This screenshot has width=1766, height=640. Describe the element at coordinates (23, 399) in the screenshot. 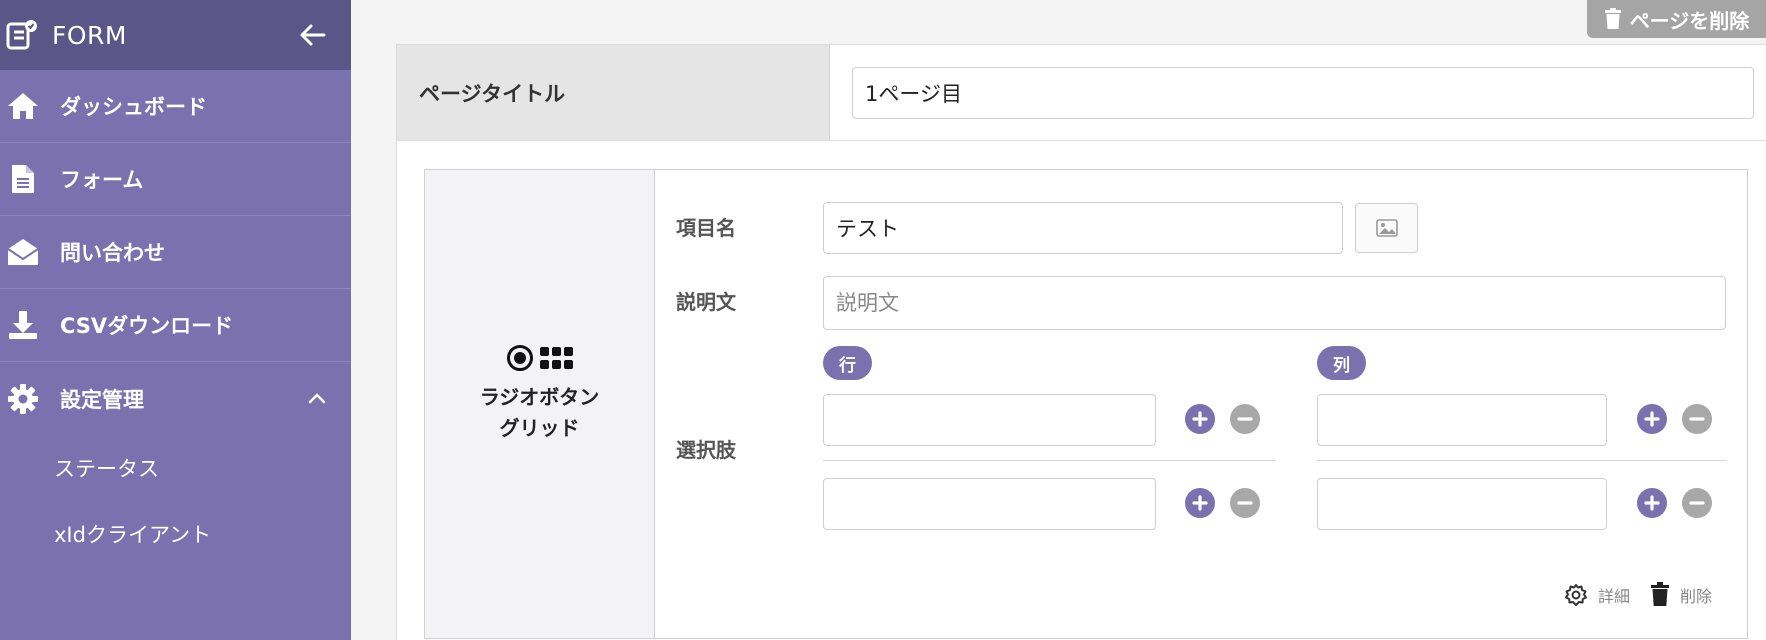

I see `gear-icon` at that location.